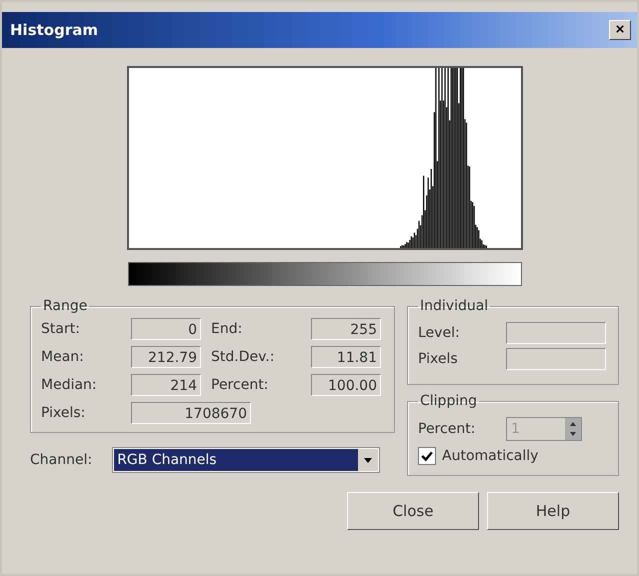 The width and height of the screenshot is (639, 576). I want to click on value-field: 214, so click(166, 385).